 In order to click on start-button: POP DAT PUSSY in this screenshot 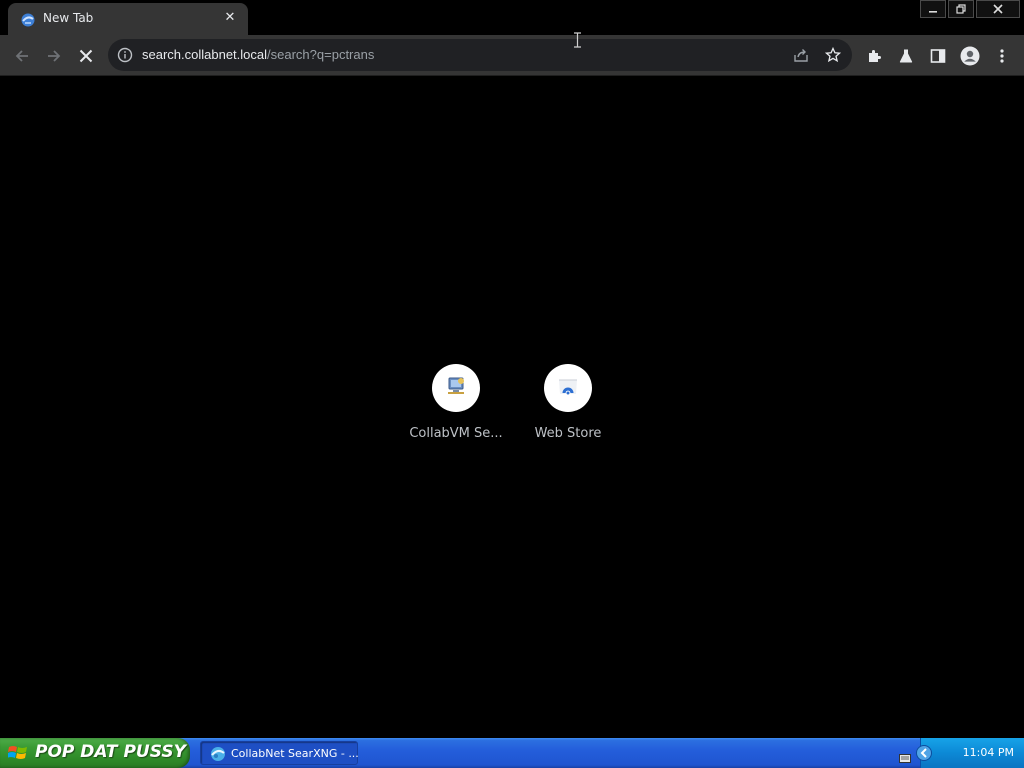, I will do `click(95, 753)`.